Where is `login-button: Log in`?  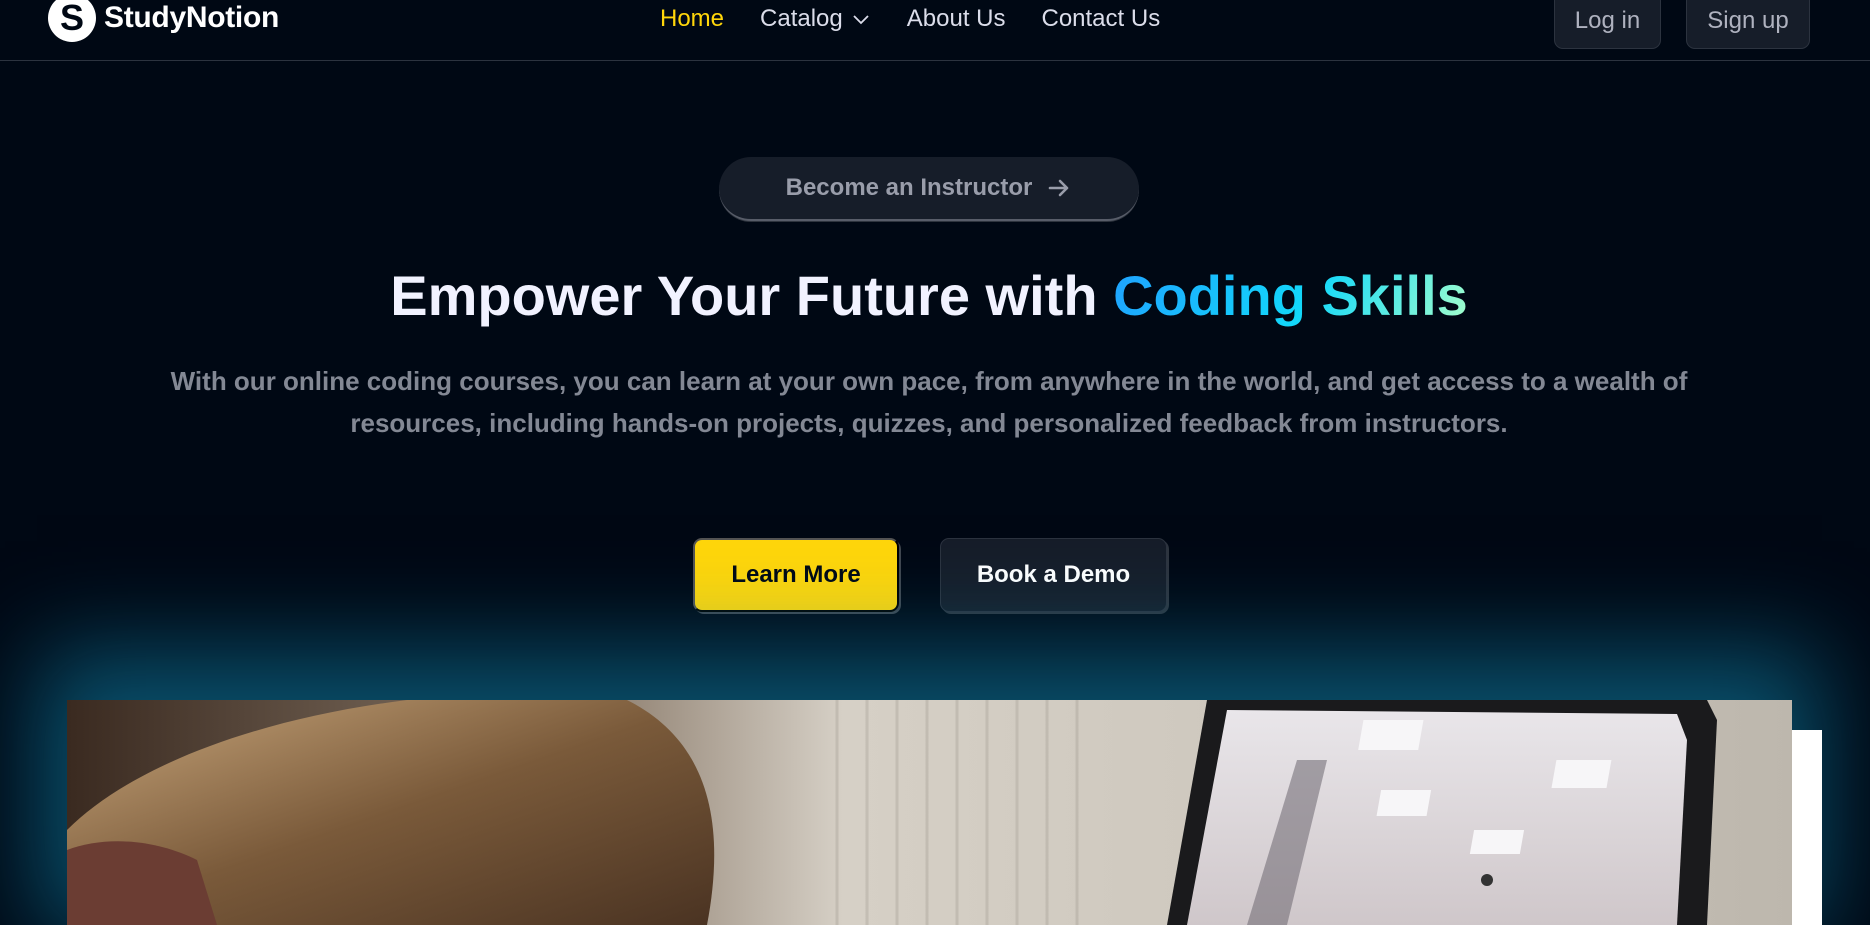
login-button: Log in is located at coordinates (1607, 24).